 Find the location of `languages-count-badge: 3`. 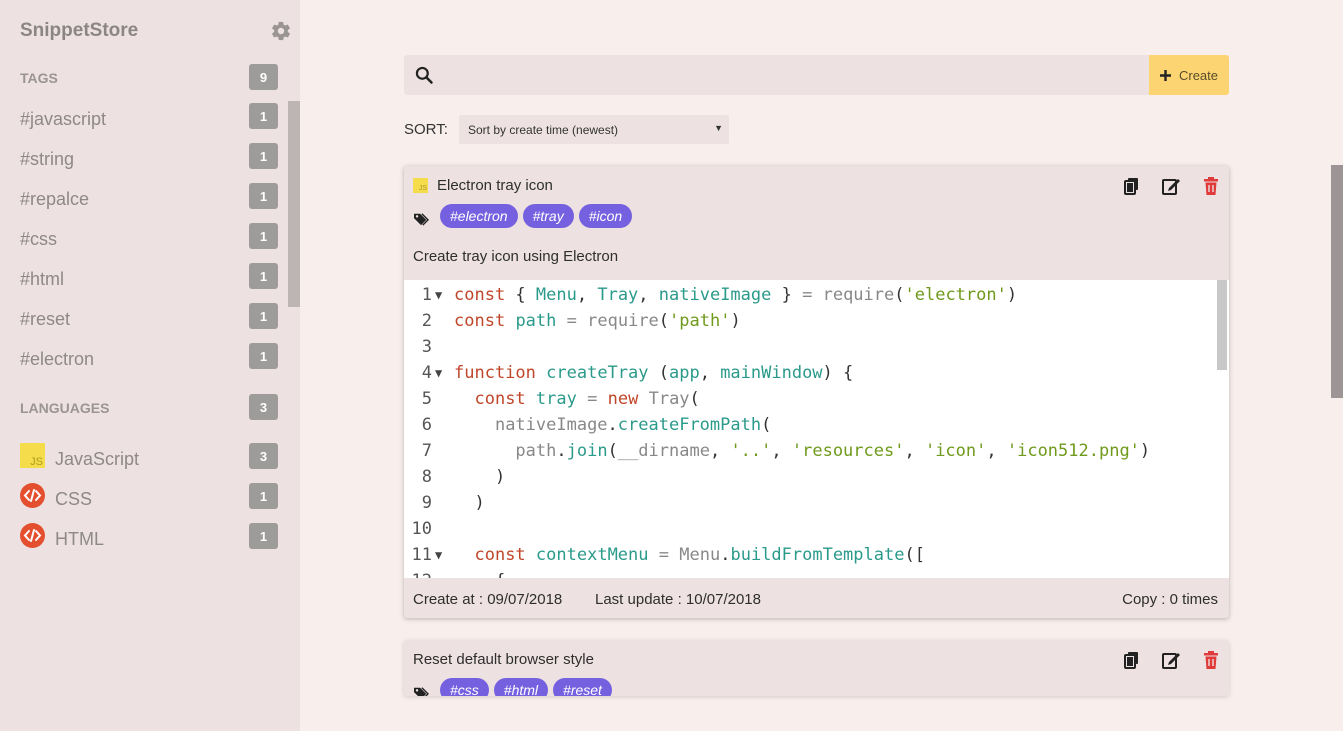

languages-count-badge: 3 is located at coordinates (263, 407).